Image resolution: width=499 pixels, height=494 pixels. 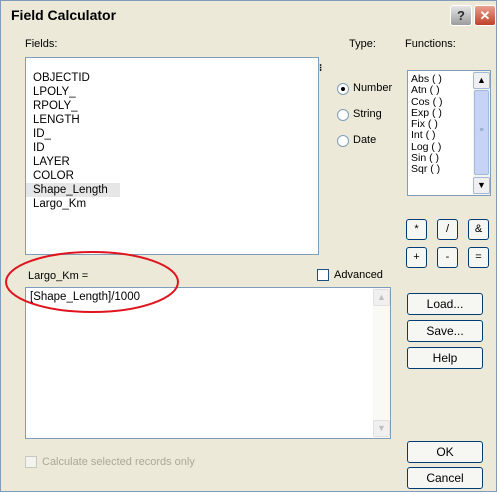 What do you see at coordinates (172, 204) in the screenshot?
I see `field-item: Largo_Km` at bounding box center [172, 204].